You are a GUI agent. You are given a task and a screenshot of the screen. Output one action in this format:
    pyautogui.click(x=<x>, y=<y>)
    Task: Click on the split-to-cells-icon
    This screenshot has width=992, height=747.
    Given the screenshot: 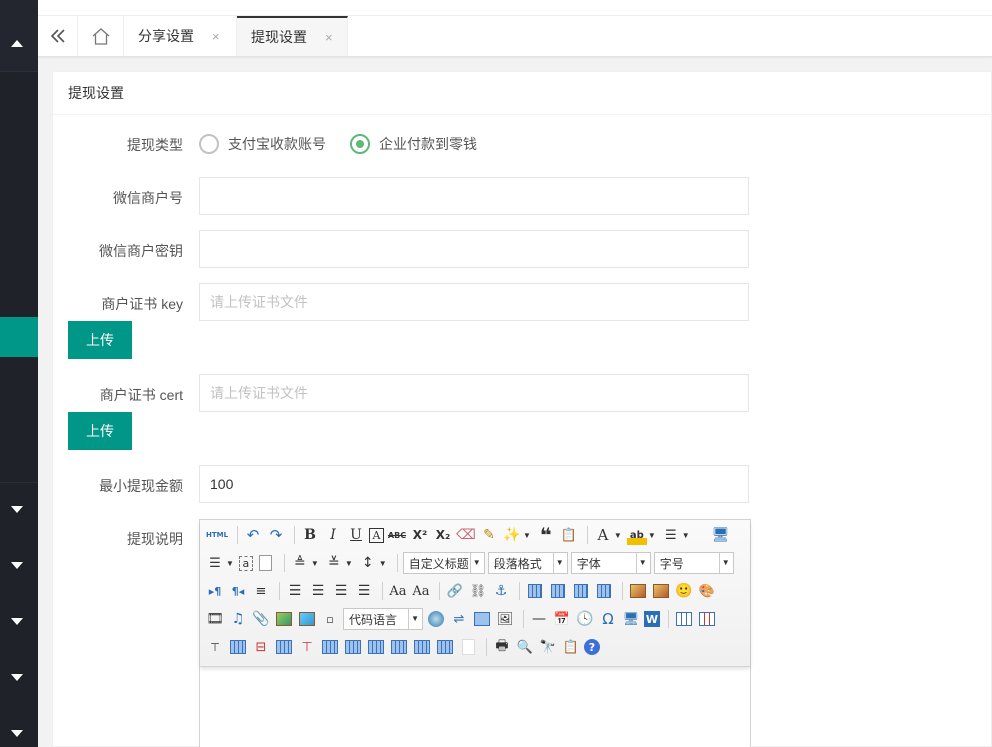 What is the action you would take?
    pyautogui.click(x=399, y=647)
    